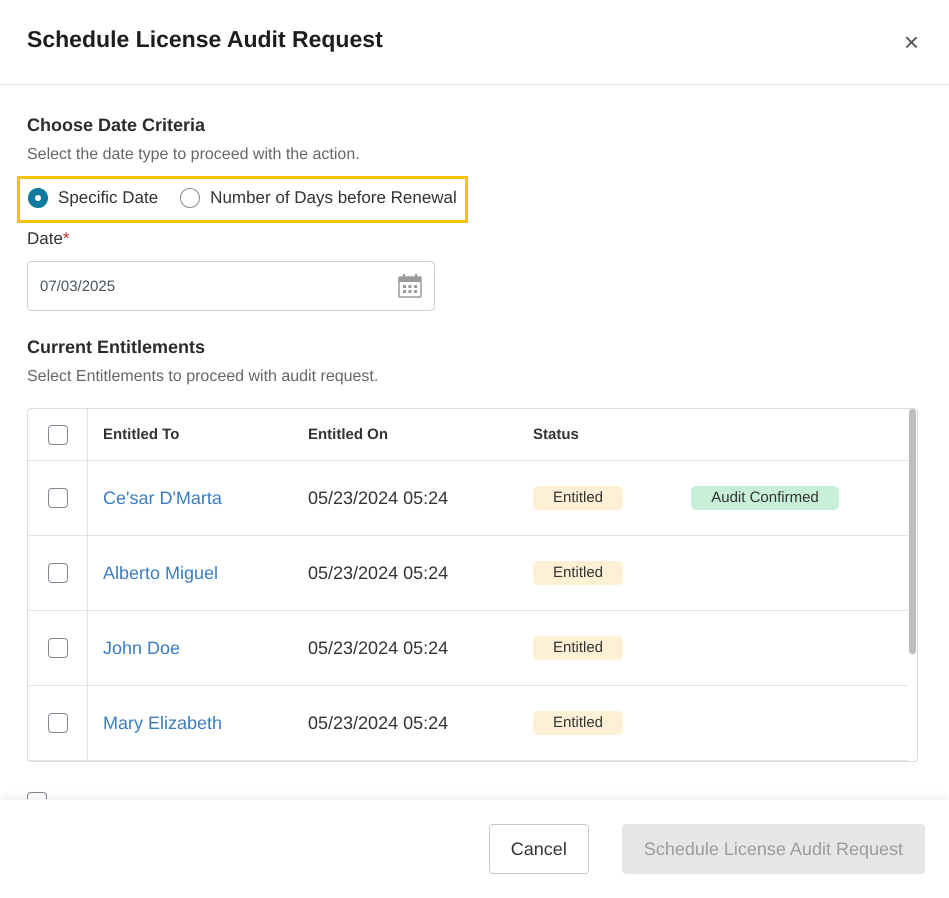  Describe the element at coordinates (58, 434) in the screenshot. I see `select-all-checkbox` at that location.